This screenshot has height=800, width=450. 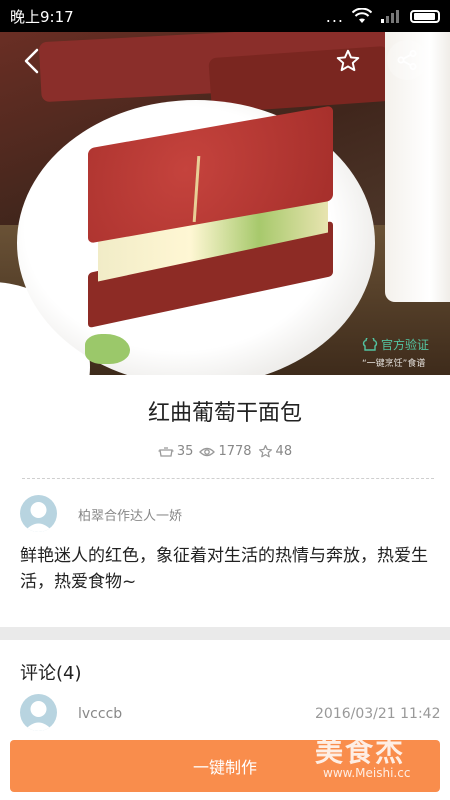 What do you see at coordinates (107, 349) in the screenshot?
I see `hero-lettuce` at bounding box center [107, 349].